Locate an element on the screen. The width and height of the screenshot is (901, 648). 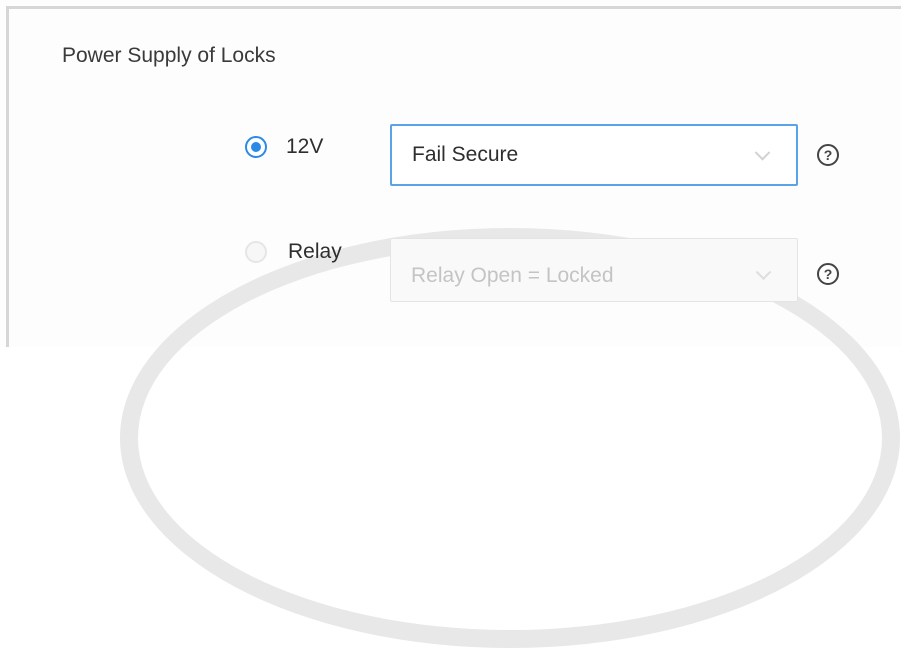
fail-mode-select-value: Fail Secure is located at coordinates (465, 154).